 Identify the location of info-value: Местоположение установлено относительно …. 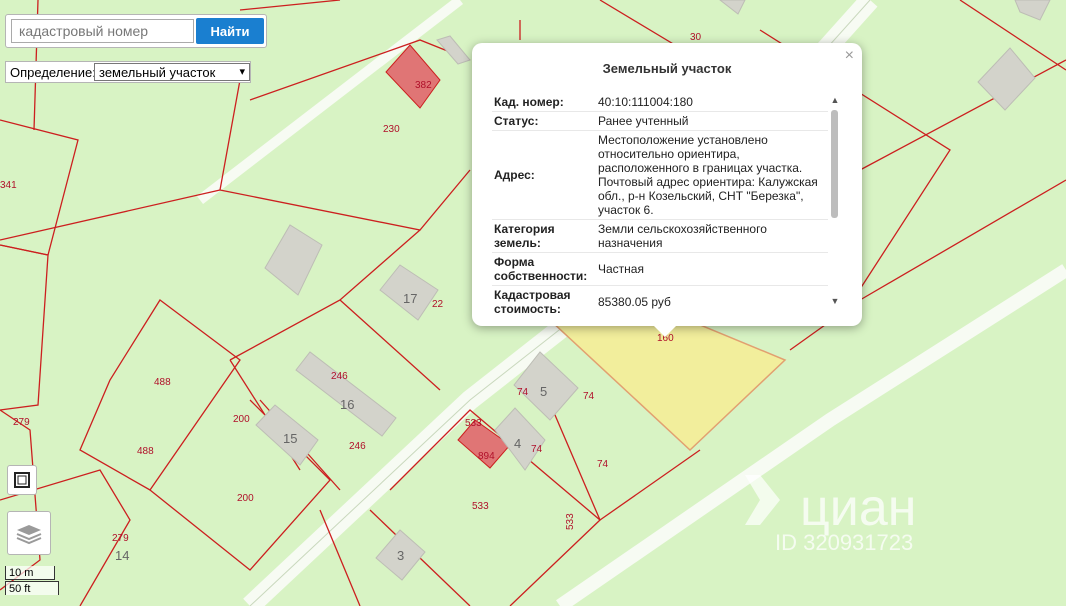
(711, 175).